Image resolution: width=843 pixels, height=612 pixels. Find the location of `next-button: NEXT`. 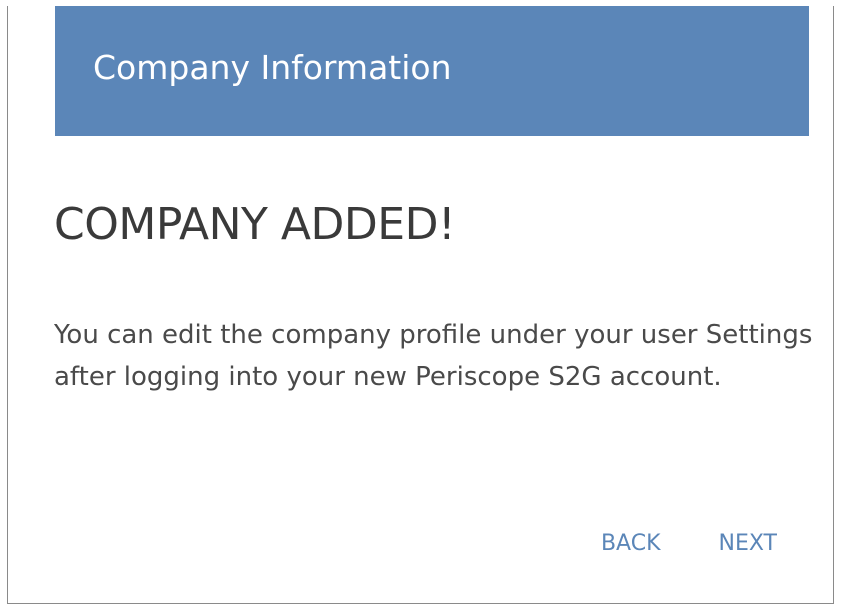

next-button: NEXT is located at coordinates (748, 543).